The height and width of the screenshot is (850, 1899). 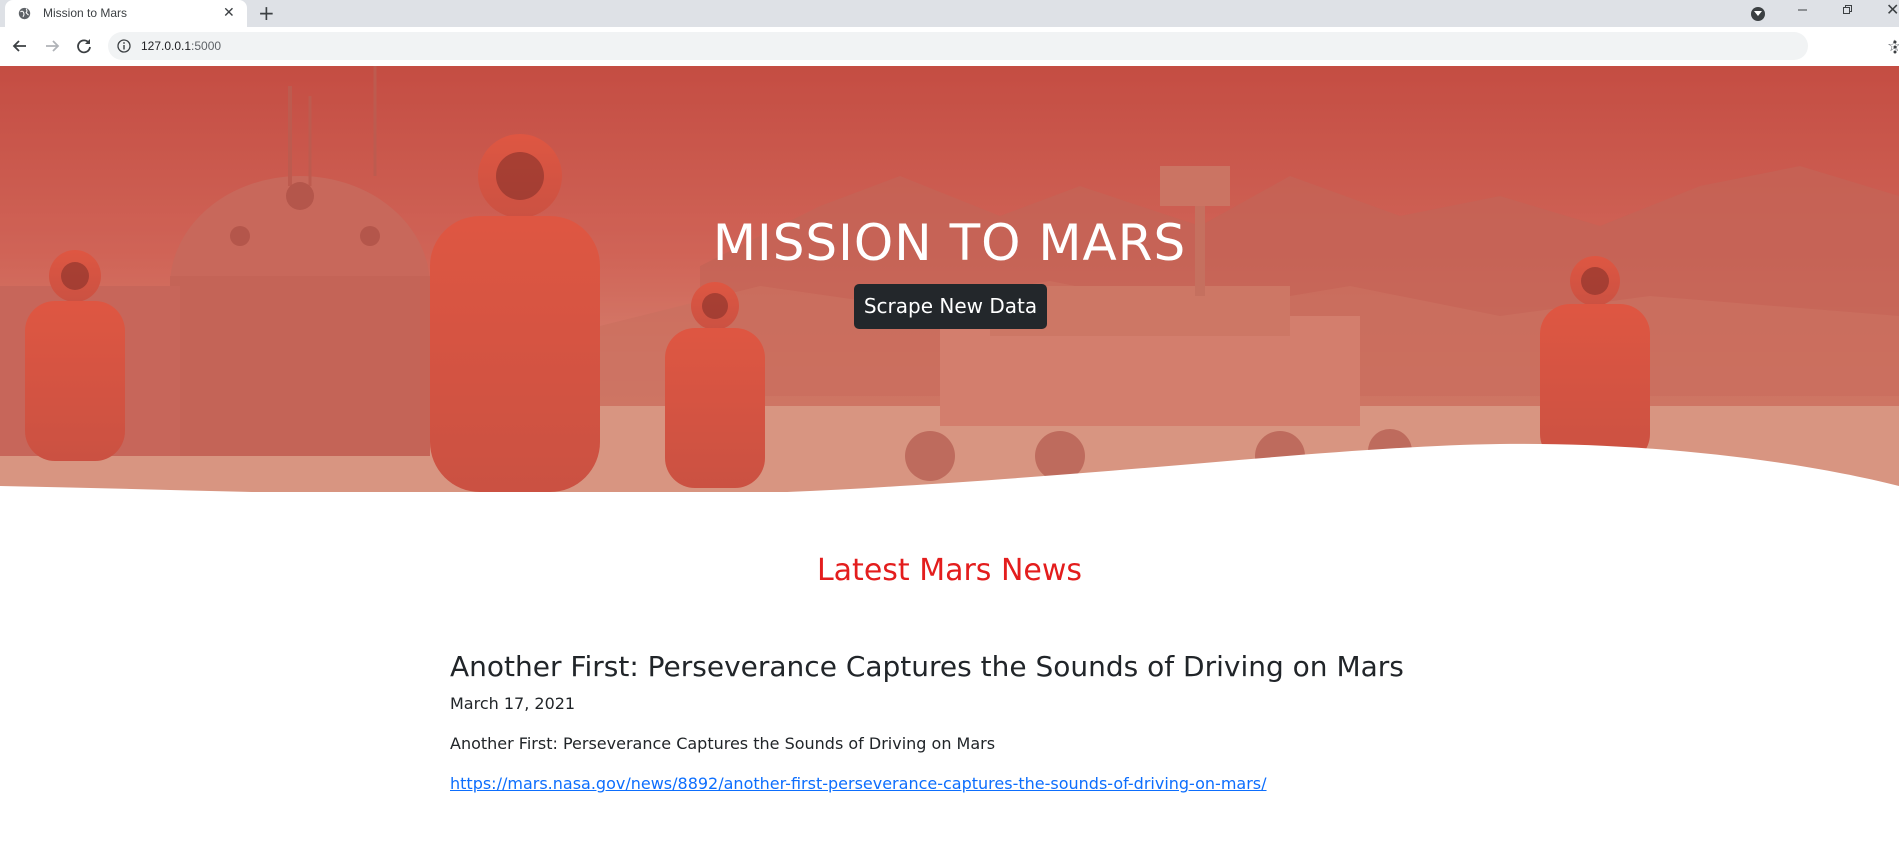 What do you see at coordinates (24, 13) in the screenshot?
I see `globe-icon` at bounding box center [24, 13].